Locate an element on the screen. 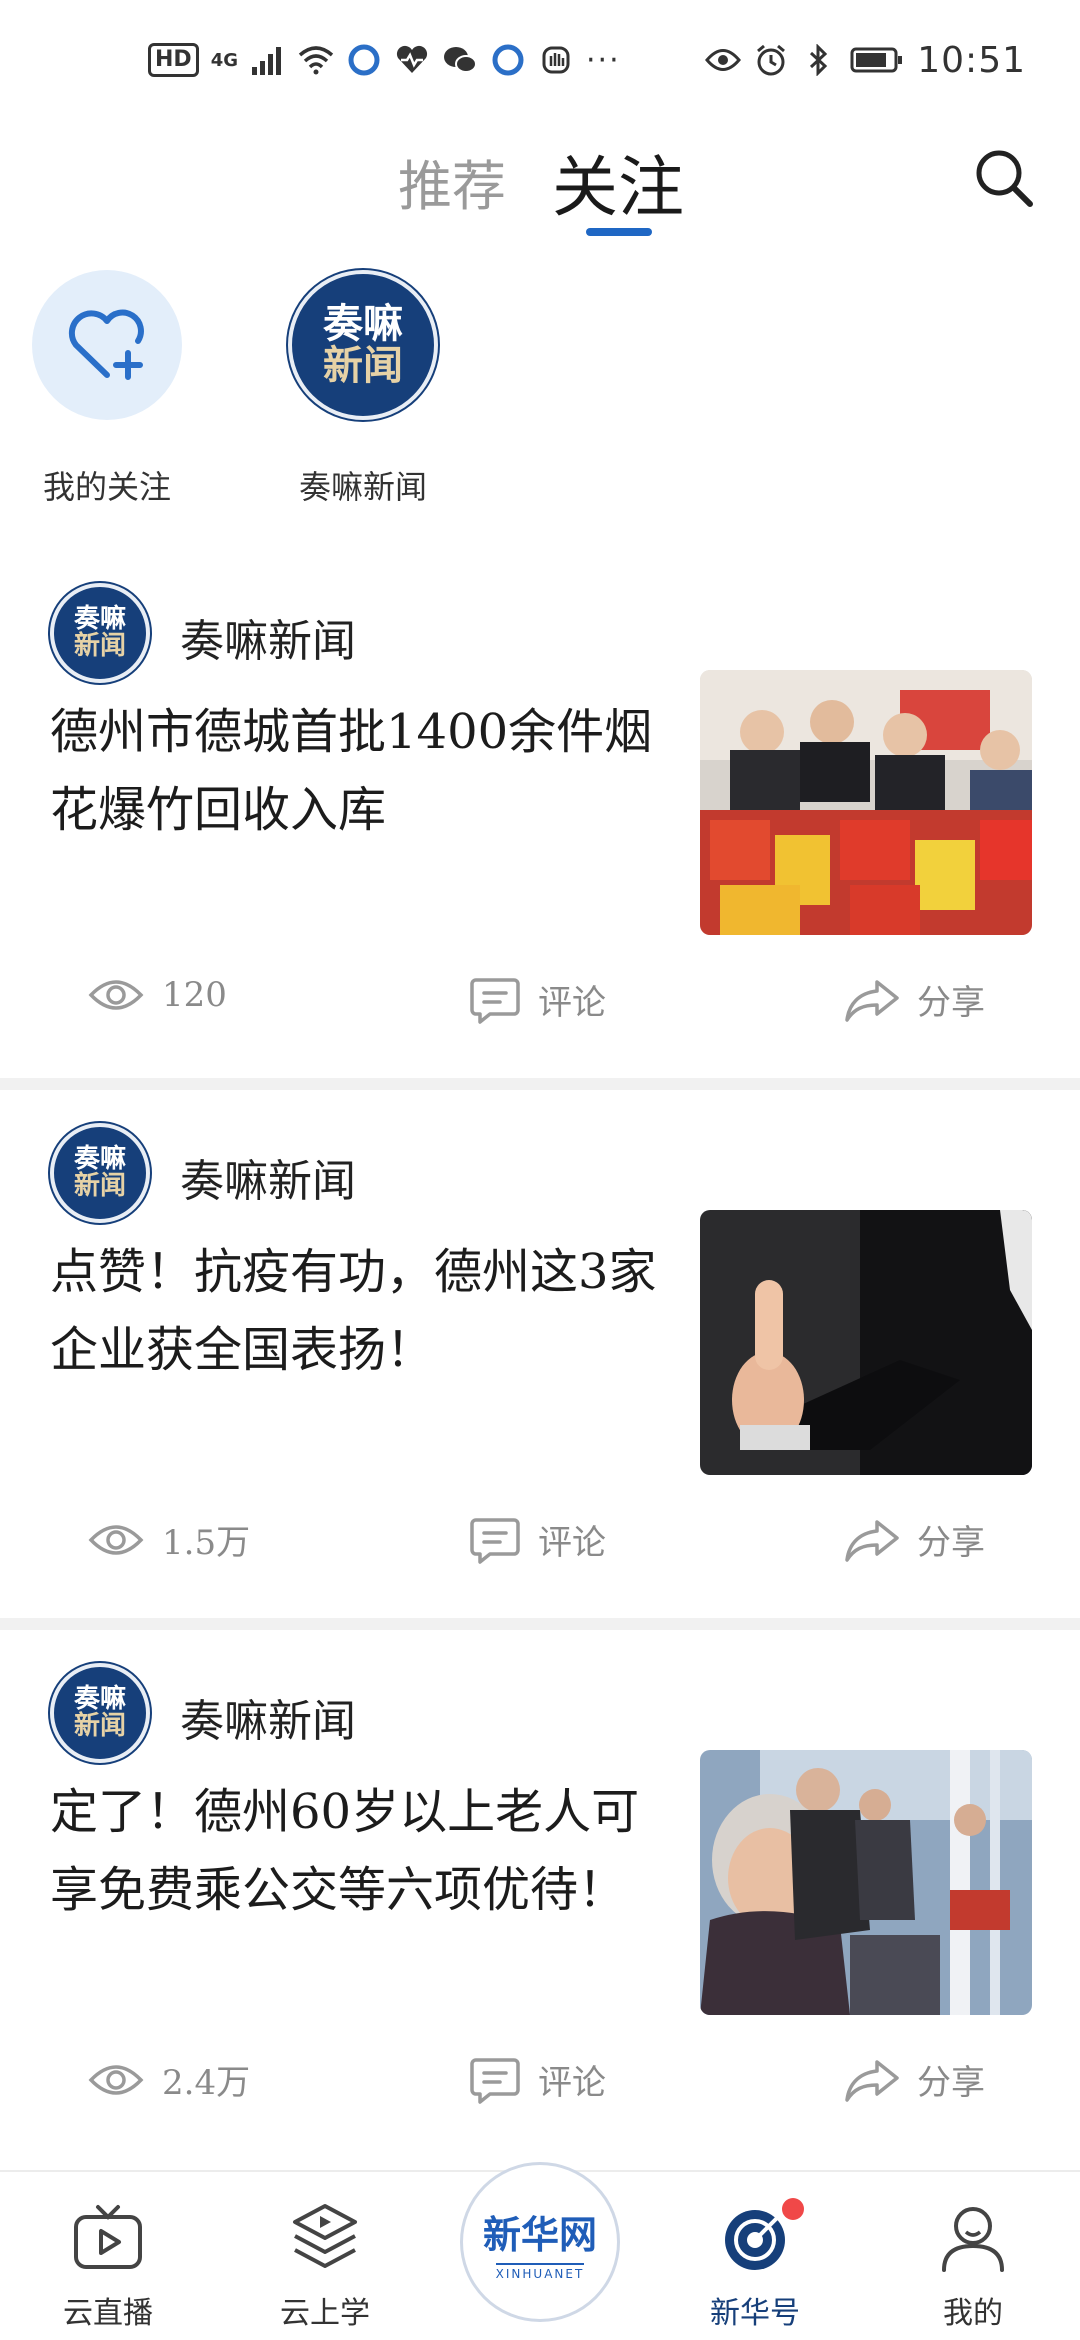  nav-mine: 我的 is located at coordinates (973, 2265).